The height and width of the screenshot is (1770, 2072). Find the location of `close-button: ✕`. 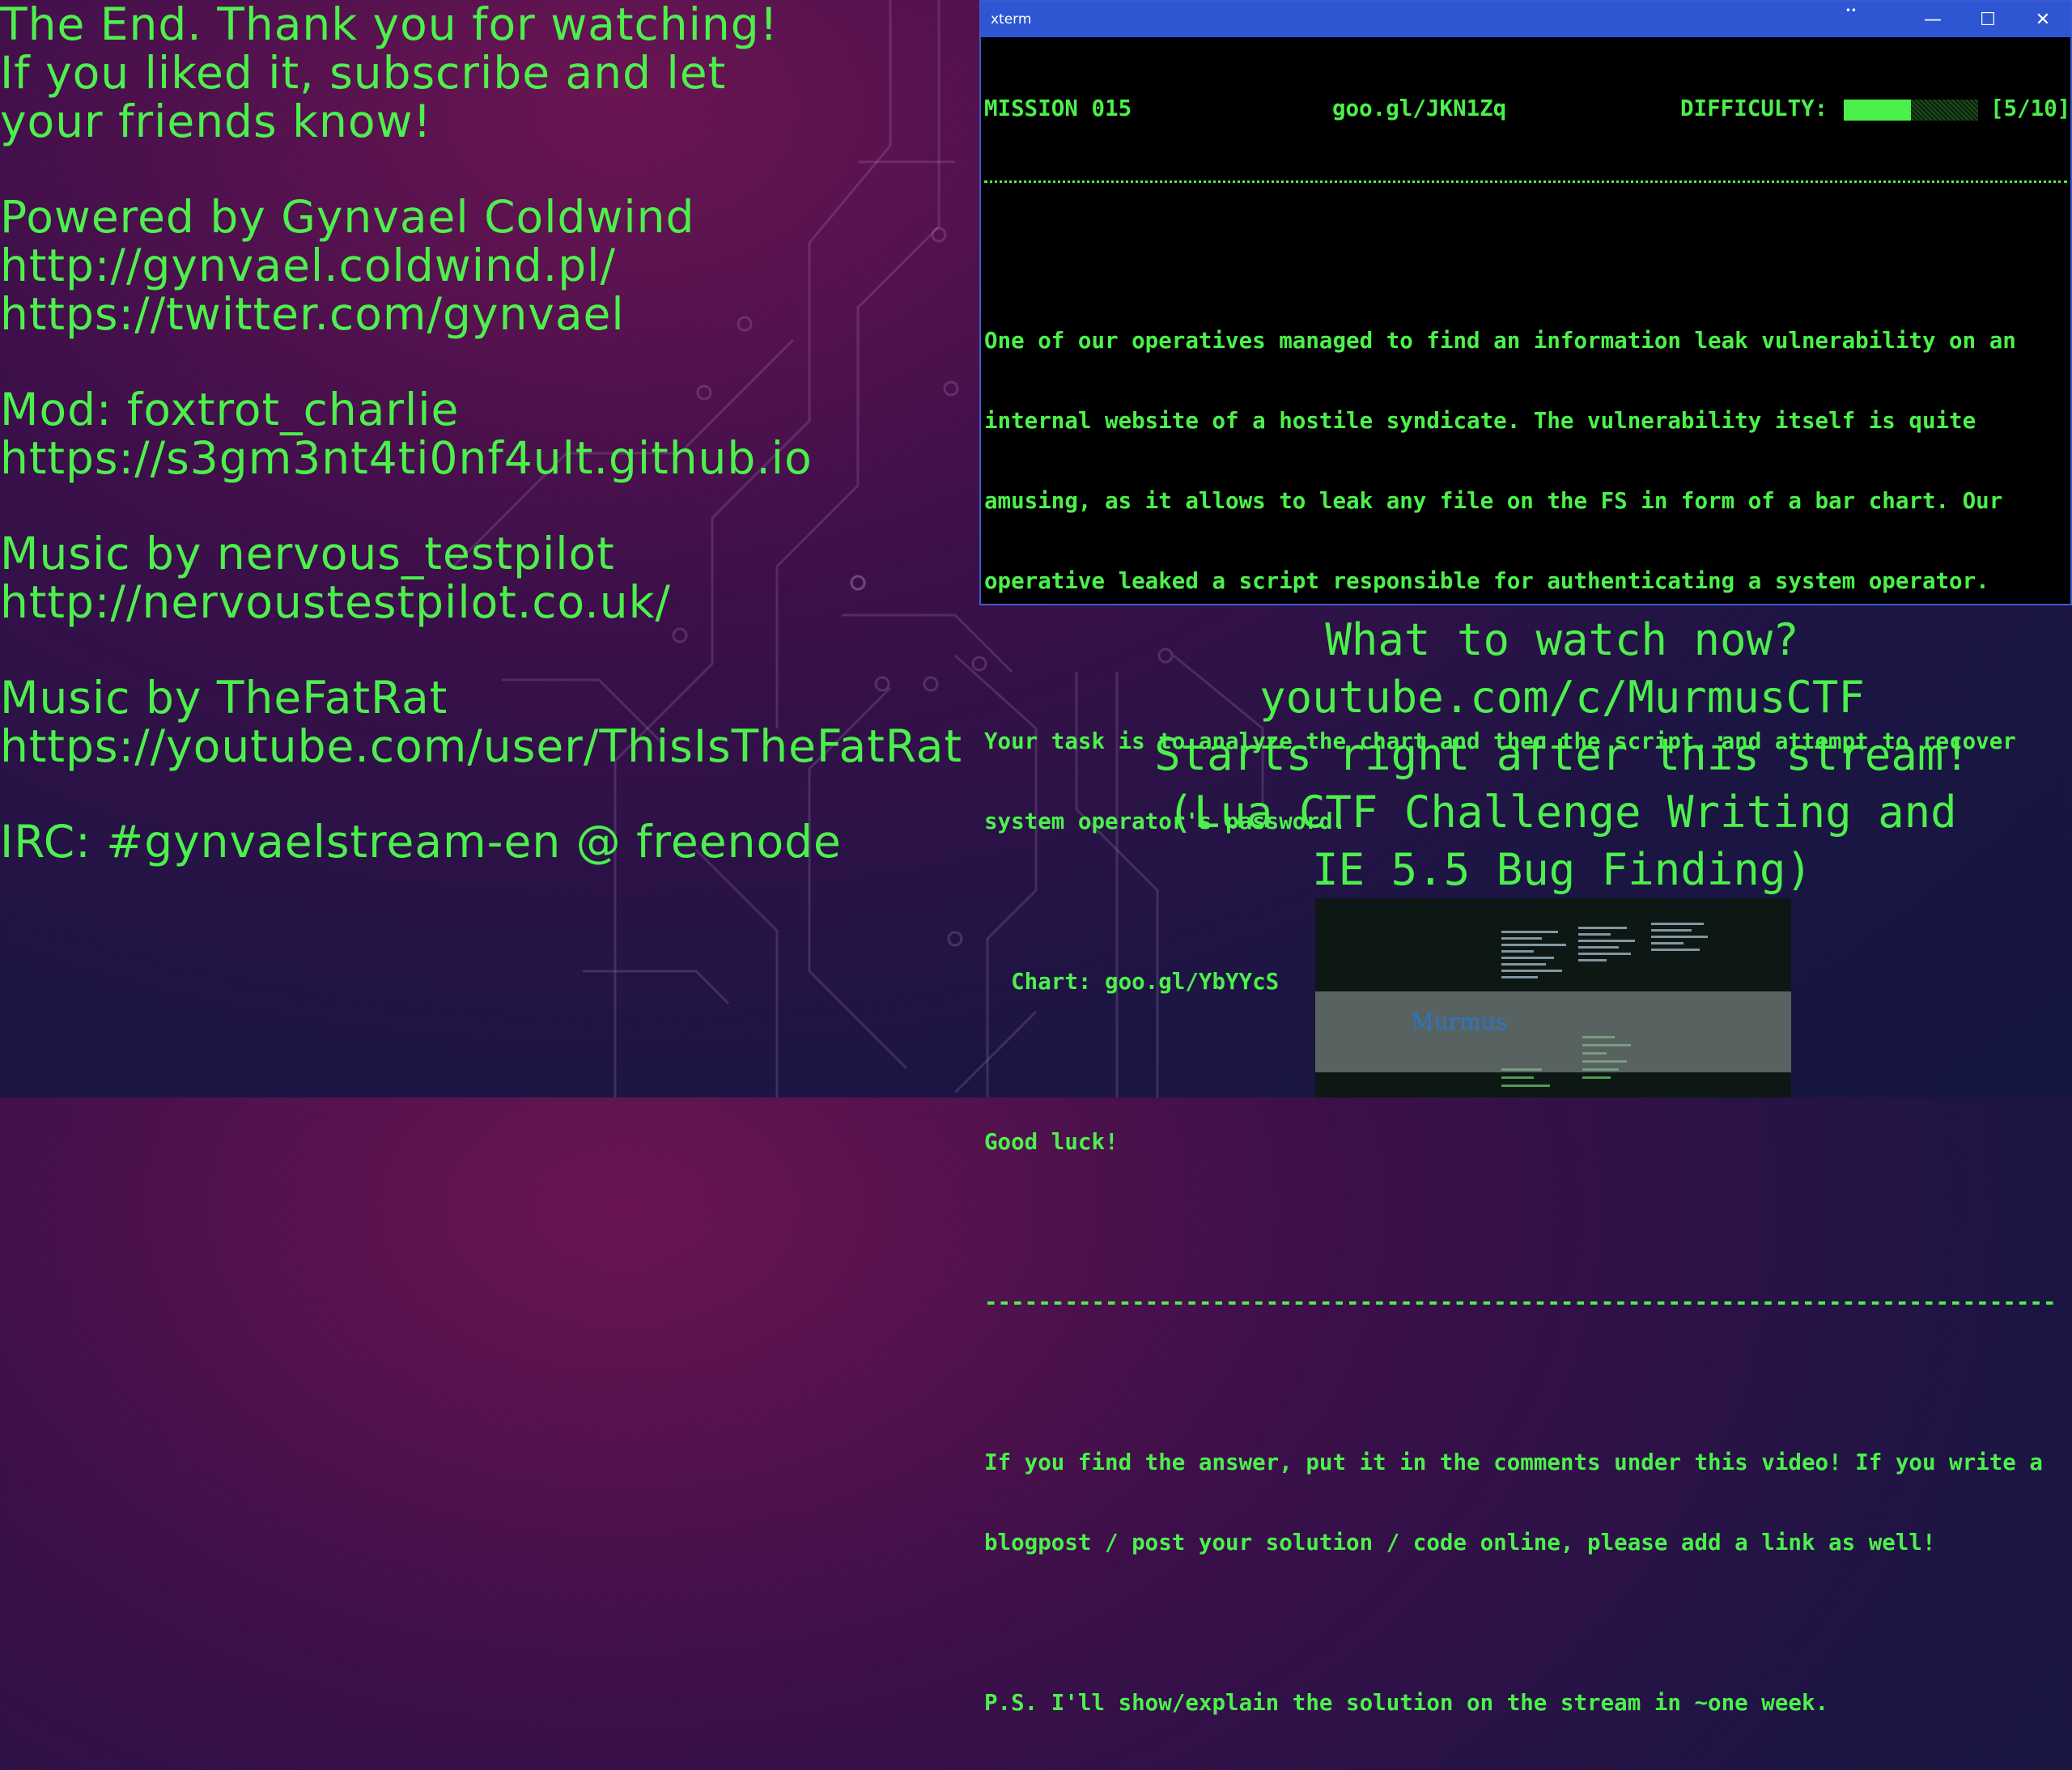

close-button: ✕ is located at coordinates (2042, 19).